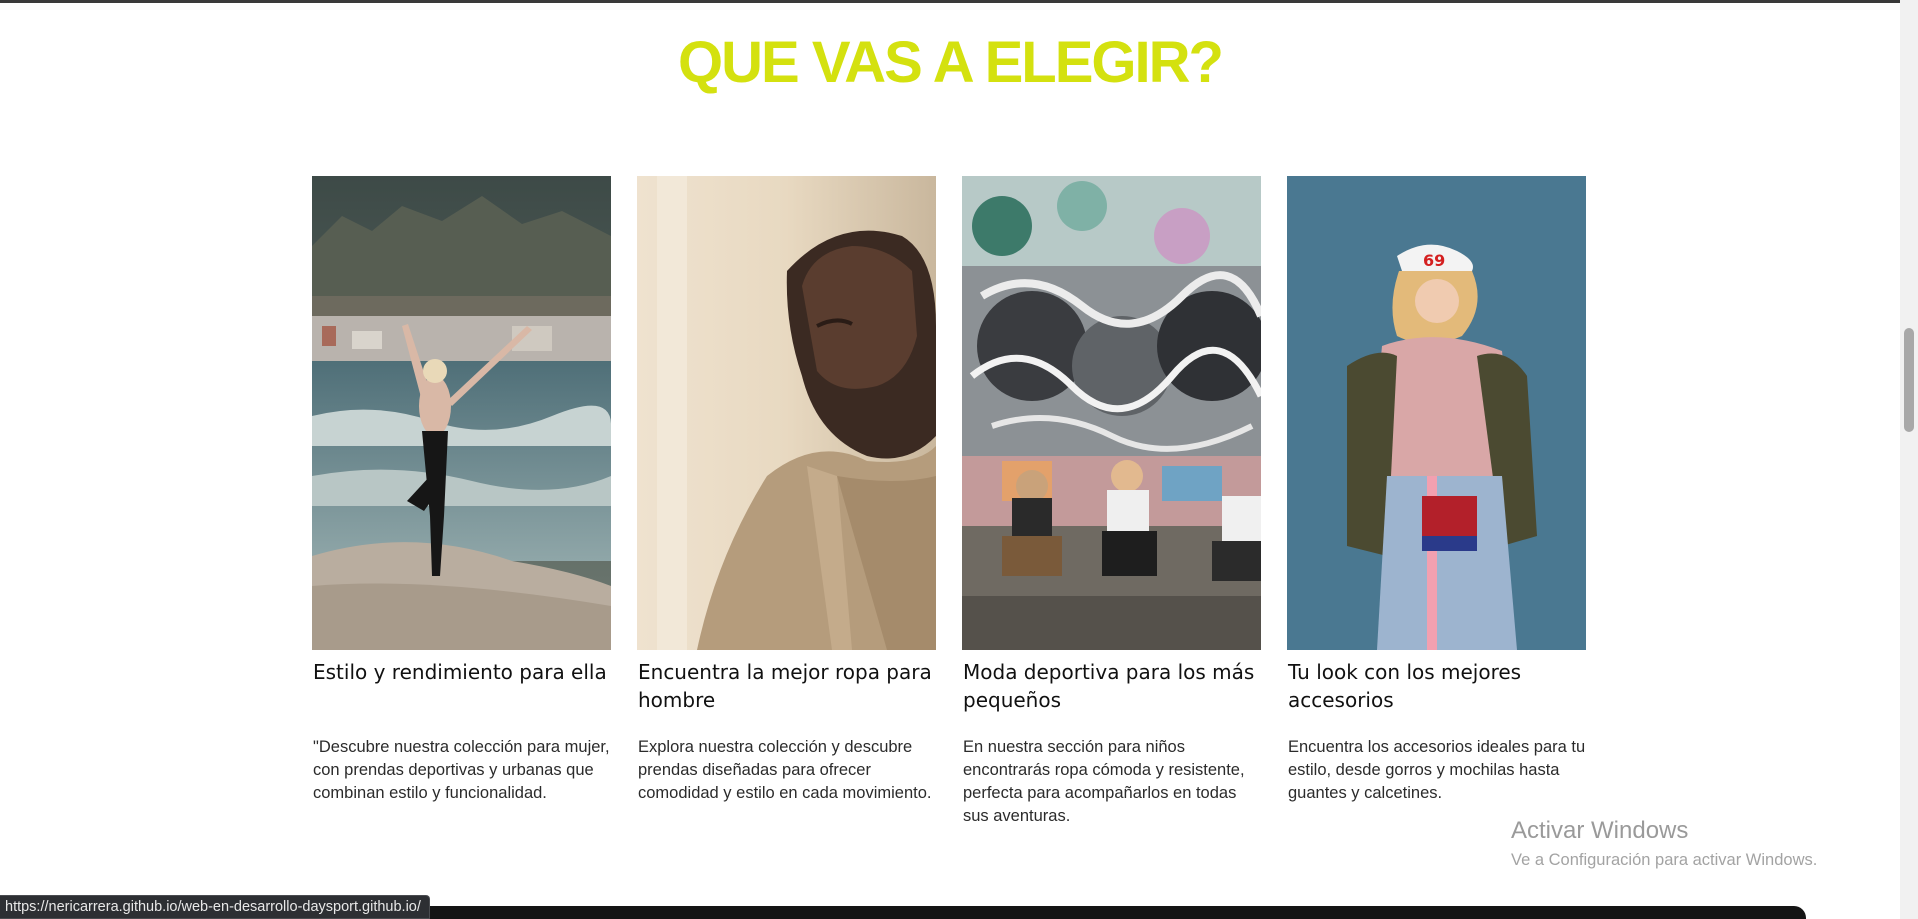 The image size is (1918, 919). I want to click on windows-activation-title: Activar Windows, so click(1600, 830).